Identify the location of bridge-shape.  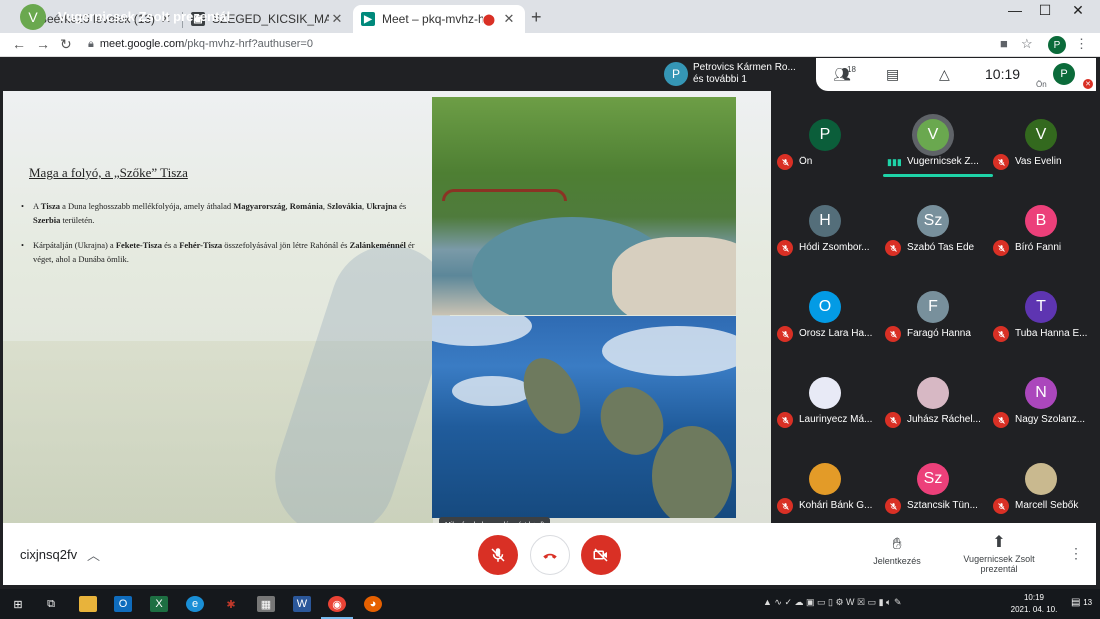
(504, 195).